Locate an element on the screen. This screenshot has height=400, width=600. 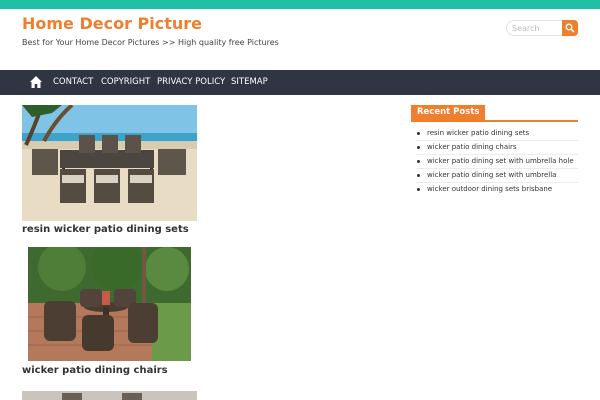
recent-post-label: resin wicker patio dining sets is located at coordinates (478, 133).